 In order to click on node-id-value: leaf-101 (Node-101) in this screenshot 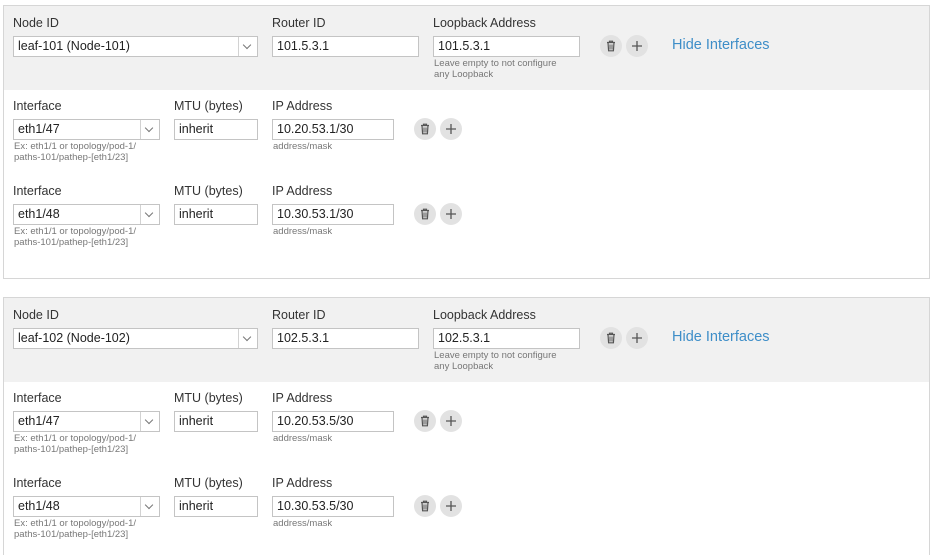, I will do `click(74, 46)`.